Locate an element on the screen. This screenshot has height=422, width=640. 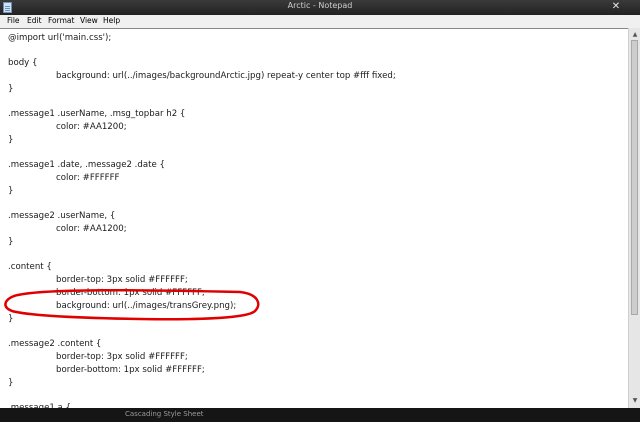
close-button: ✕ is located at coordinates (616, 7).